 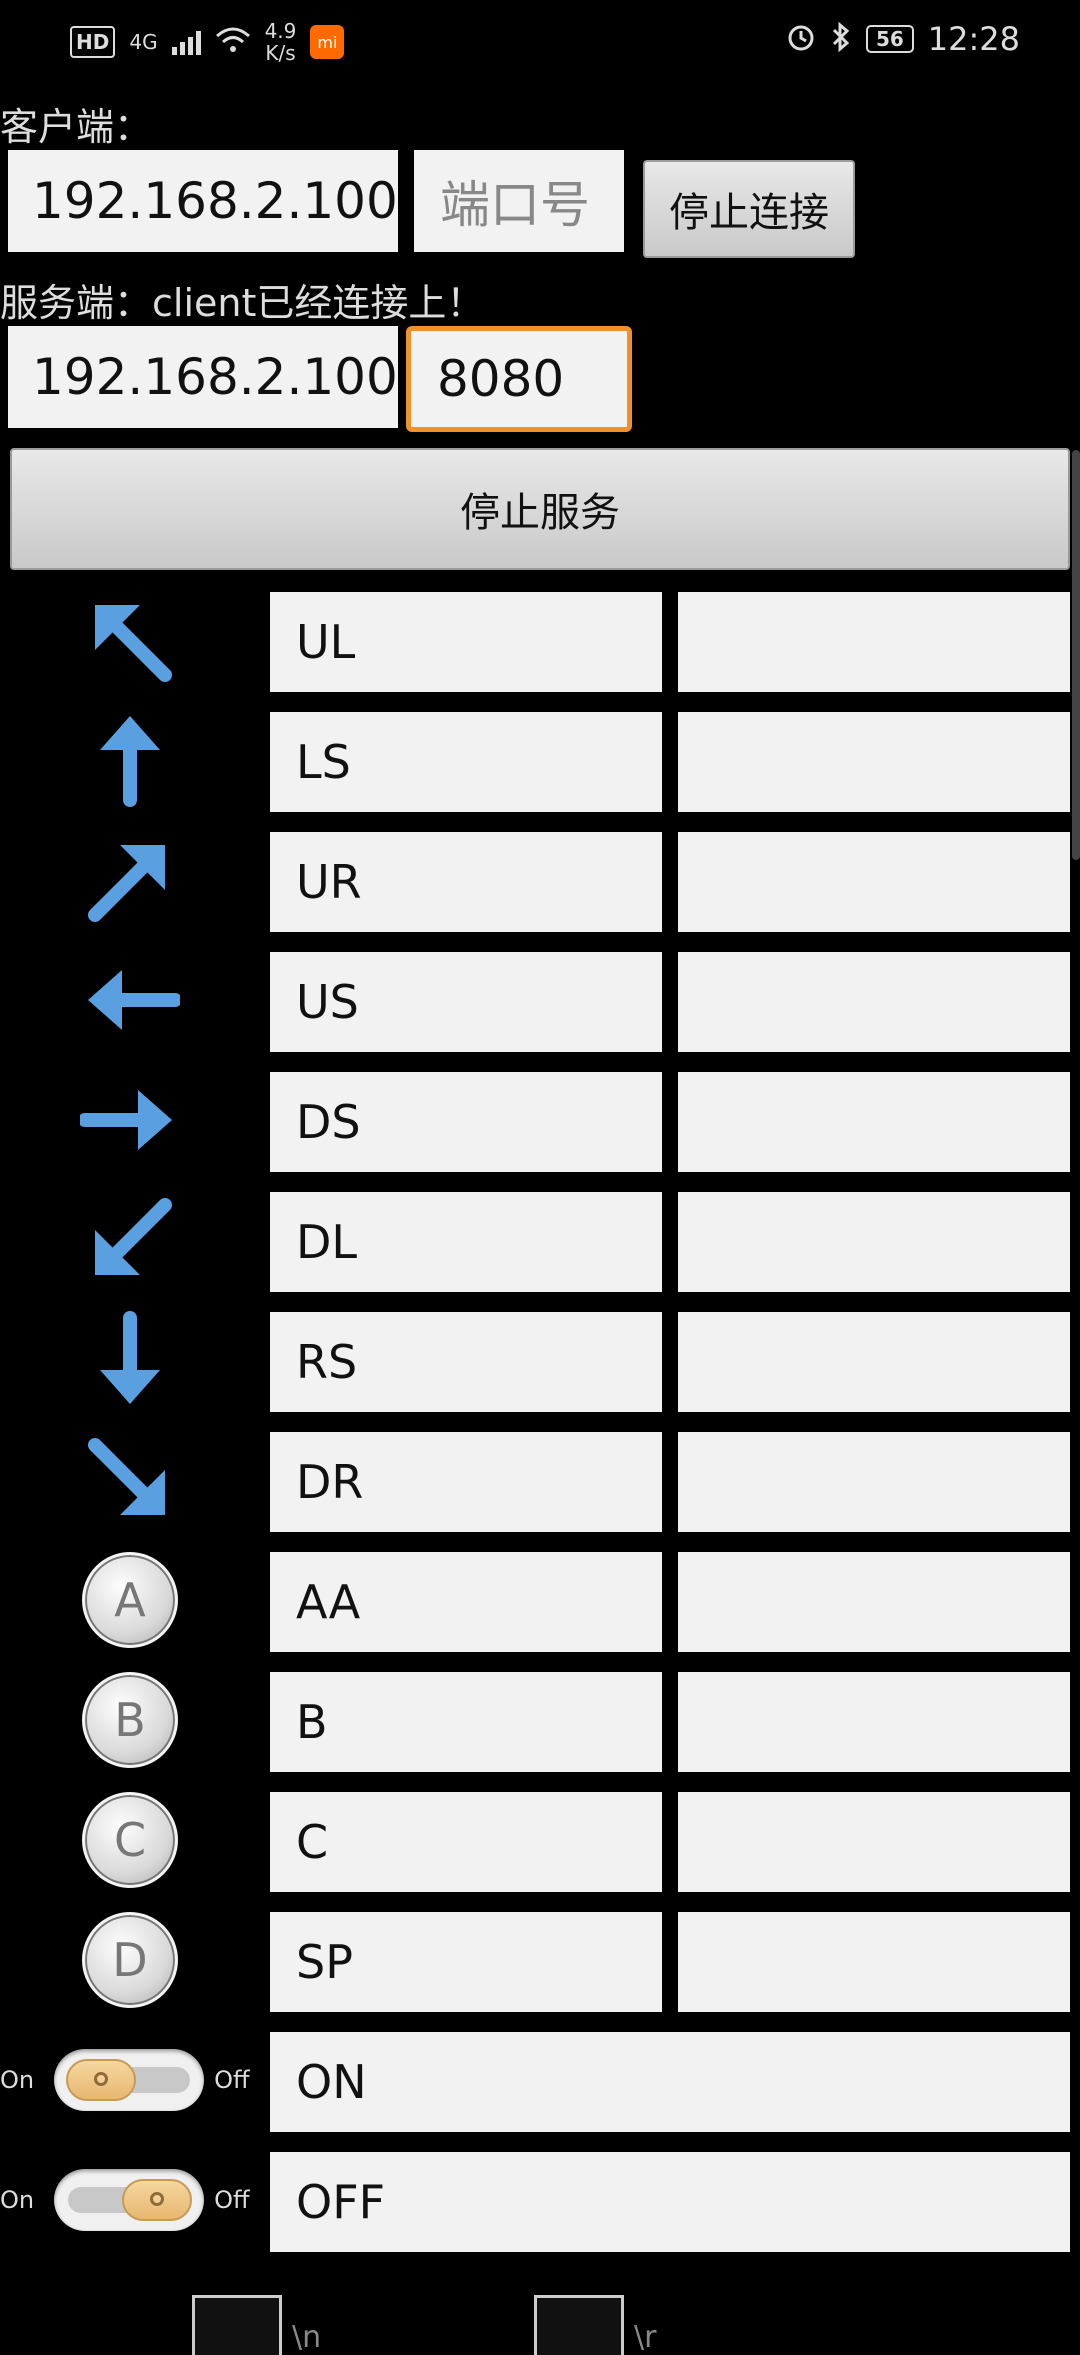 I want to click on button-c-icon: C, so click(x=130, y=1840).